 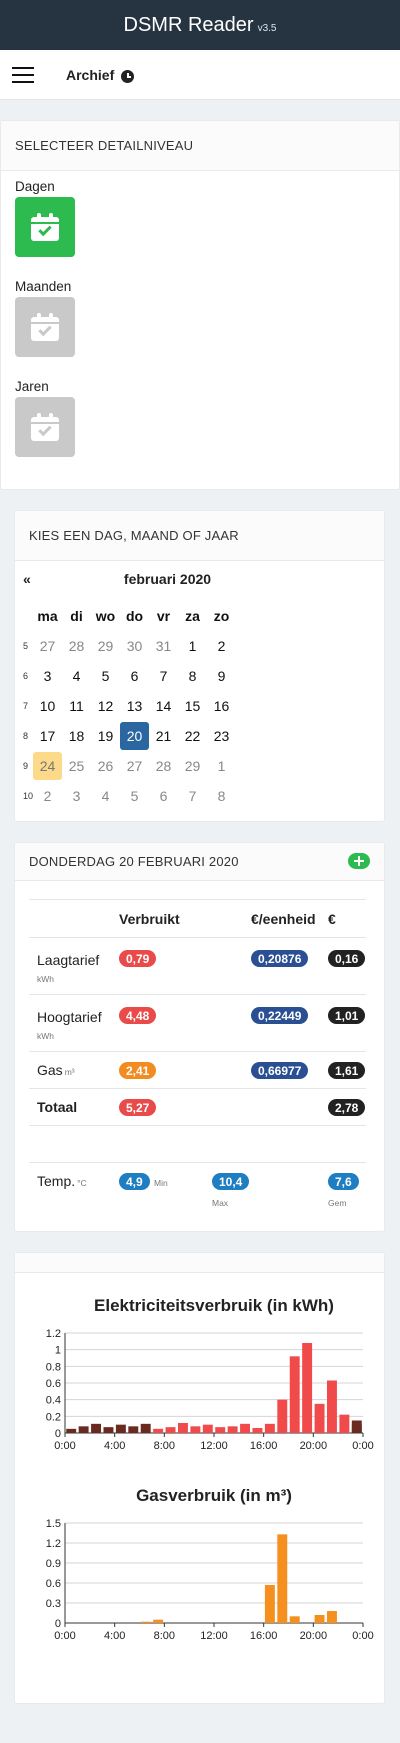 What do you see at coordinates (280, 1070) in the screenshot?
I see `price-badge: 0,66977` at bounding box center [280, 1070].